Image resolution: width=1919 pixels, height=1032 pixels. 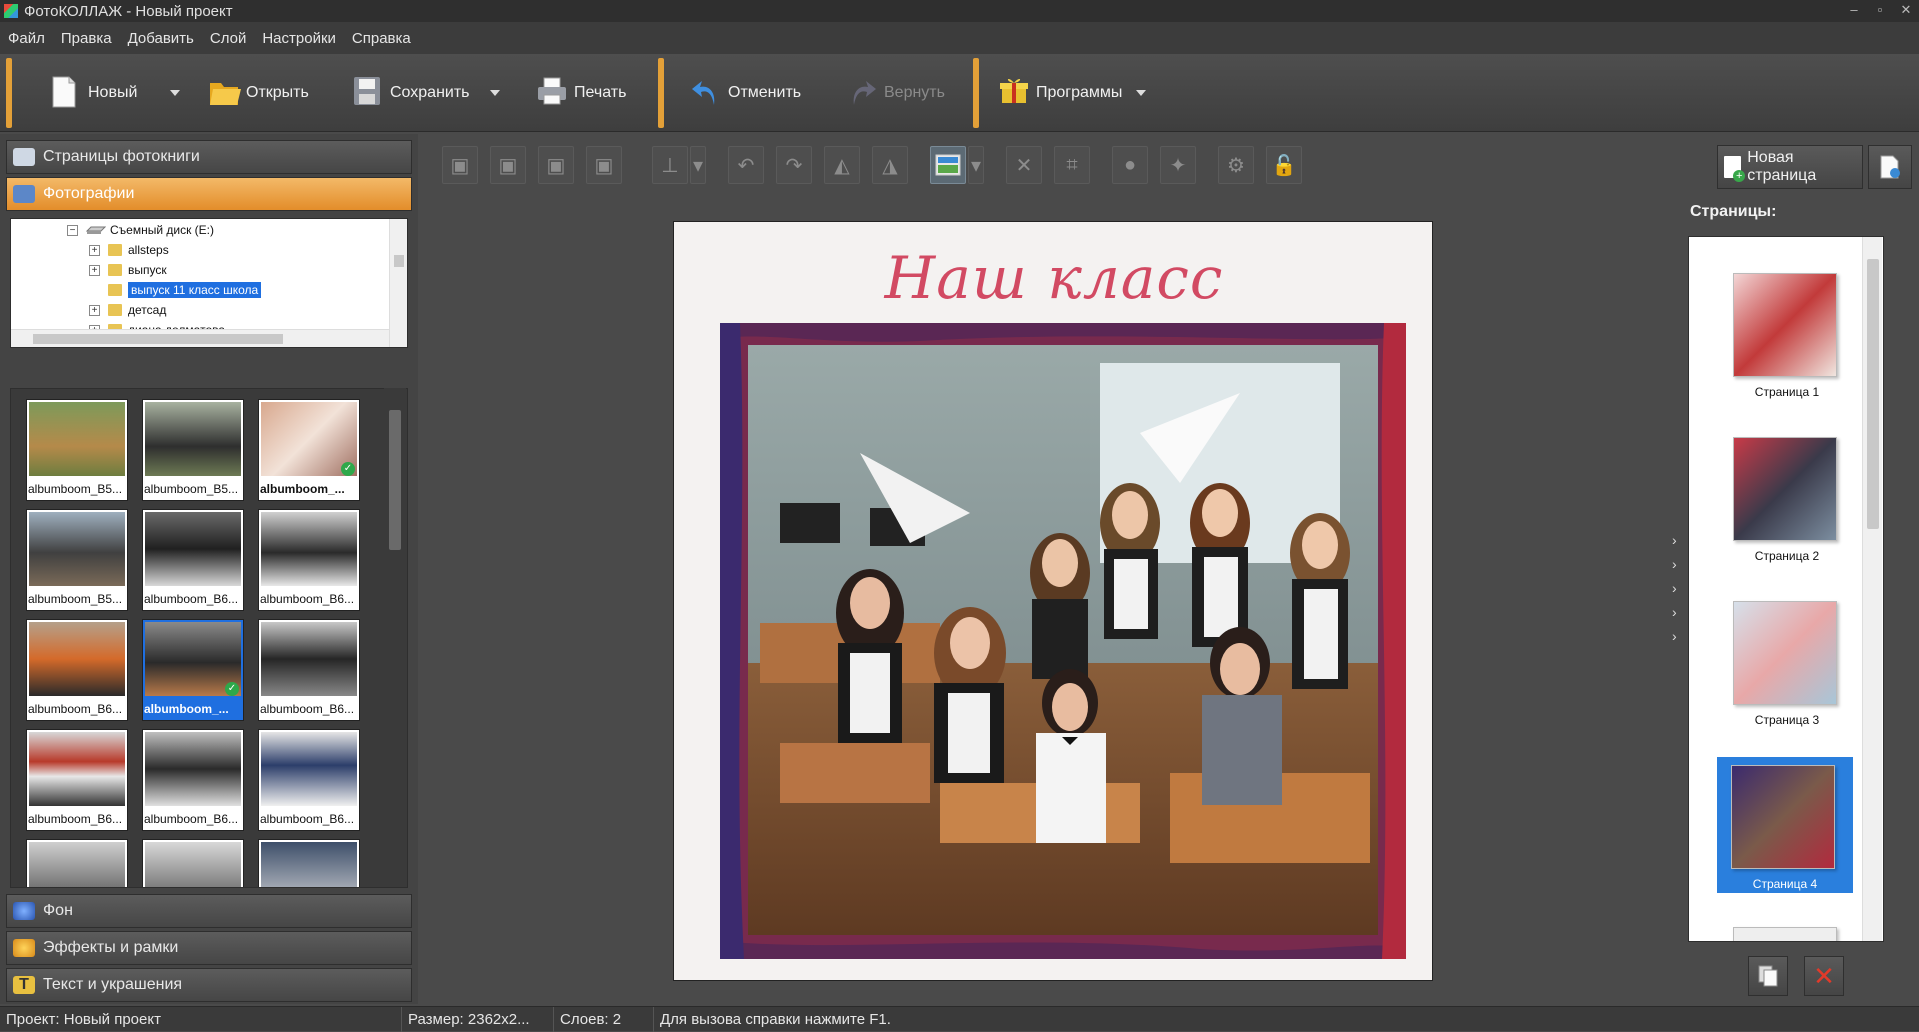 What do you see at coordinates (209, 948) in the screenshot?
I see `section-effects: Эффекты и рамки` at bounding box center [209, 948].